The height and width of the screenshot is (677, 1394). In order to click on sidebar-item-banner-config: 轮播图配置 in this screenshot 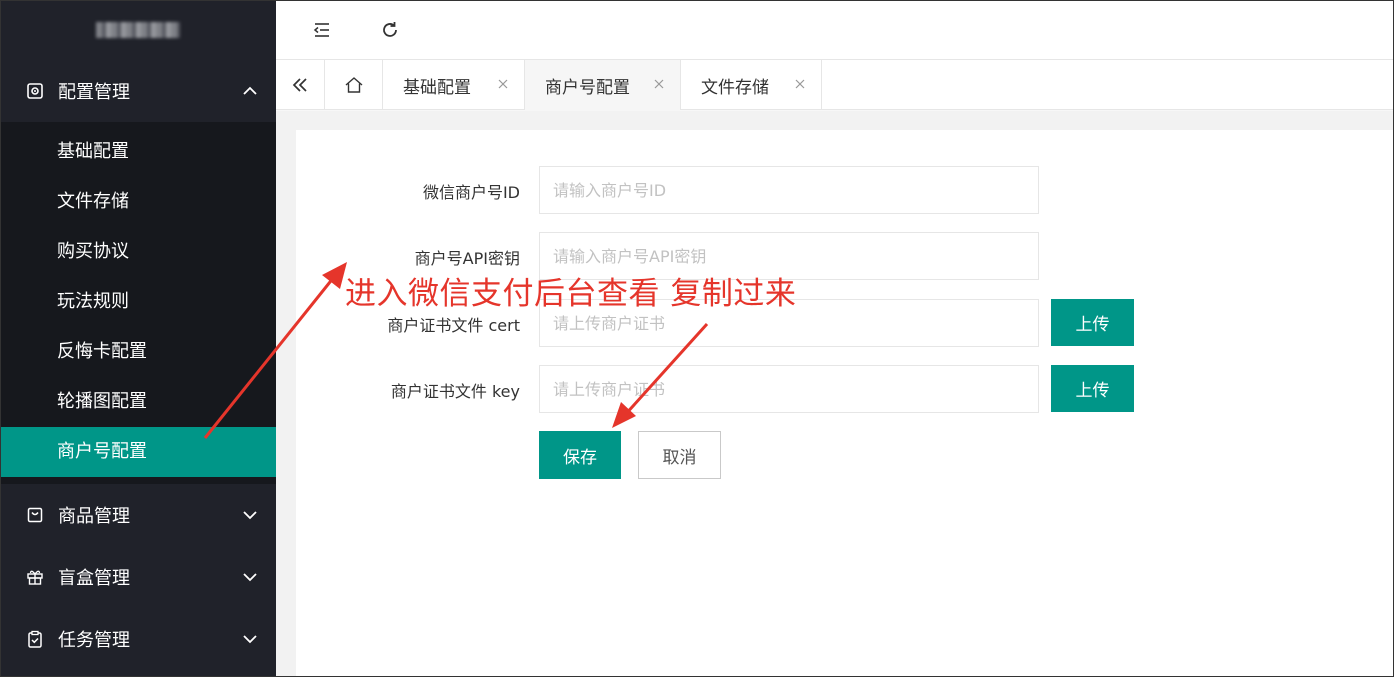, I will do `click(138, 402)`.